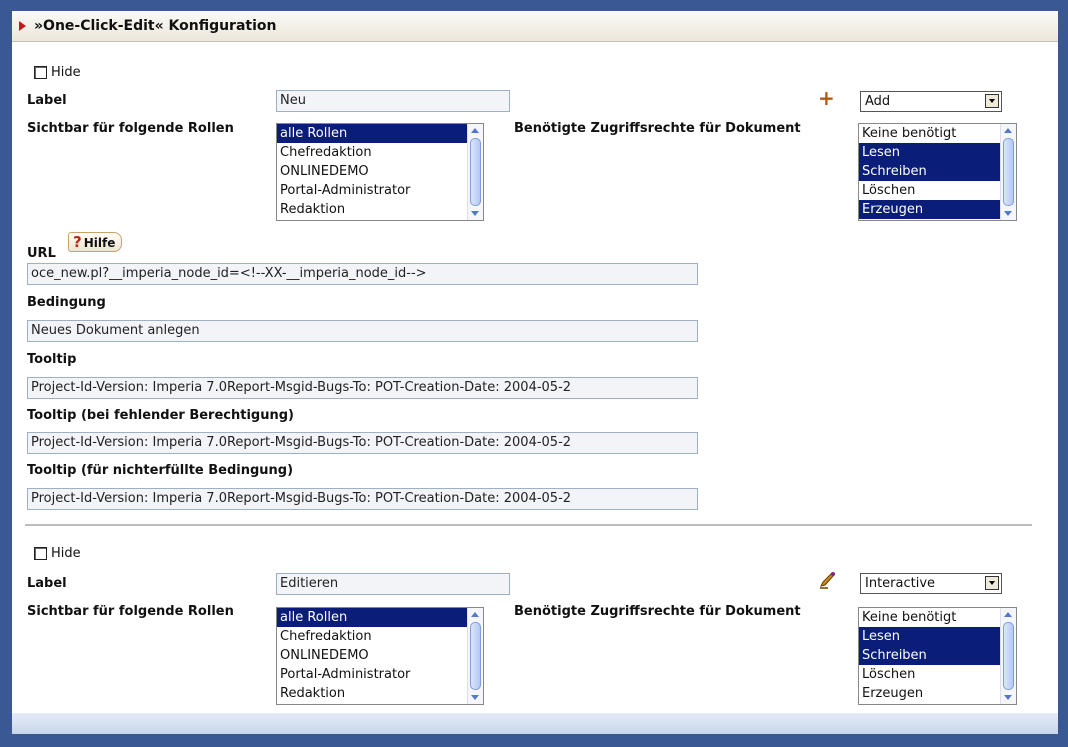  What do you see at coordinates (878, 101) in the screenshot?
I see `type-select-value: Add` at bounding box center [878, 101].